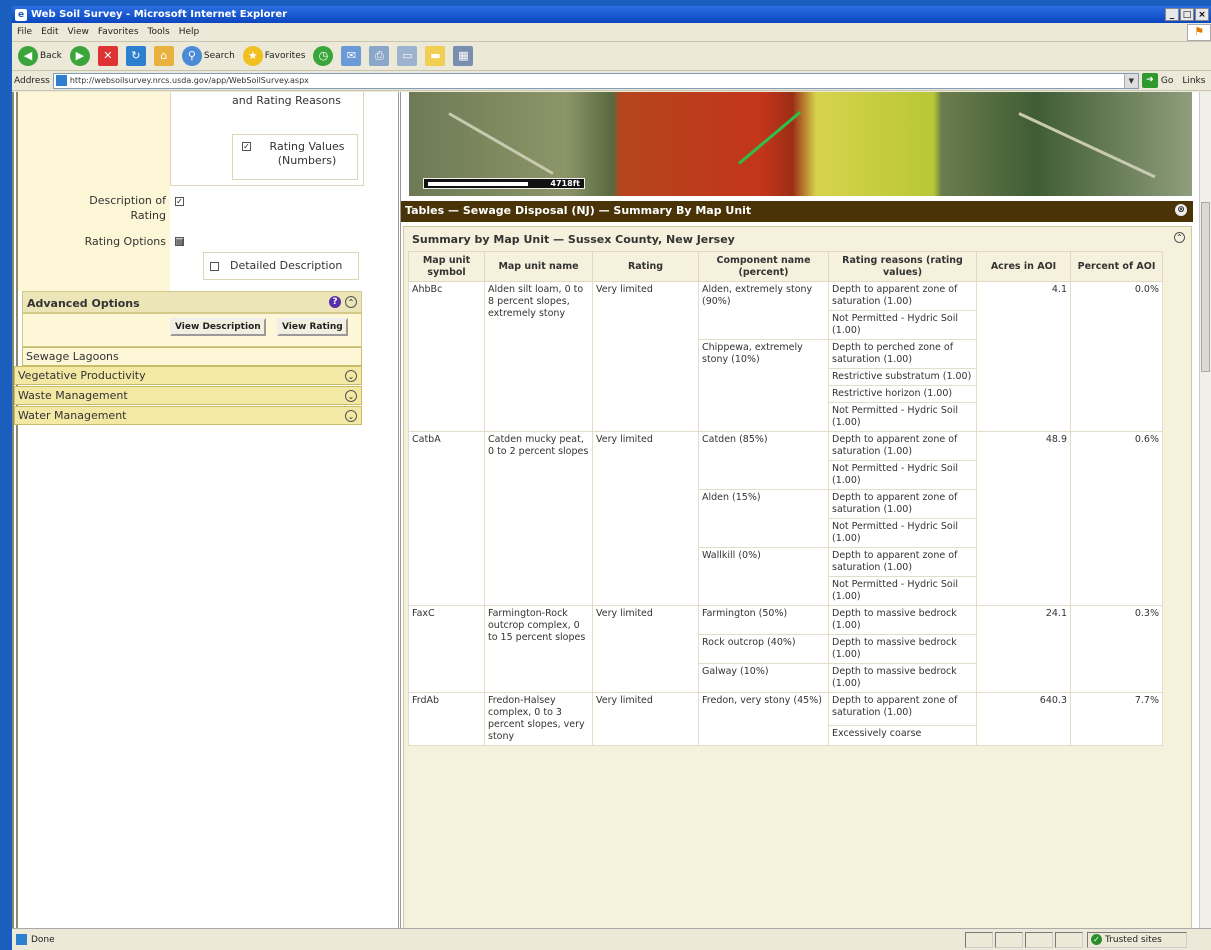  I want to click on acres-in-aoi: 24.1, so click(1023, 649).